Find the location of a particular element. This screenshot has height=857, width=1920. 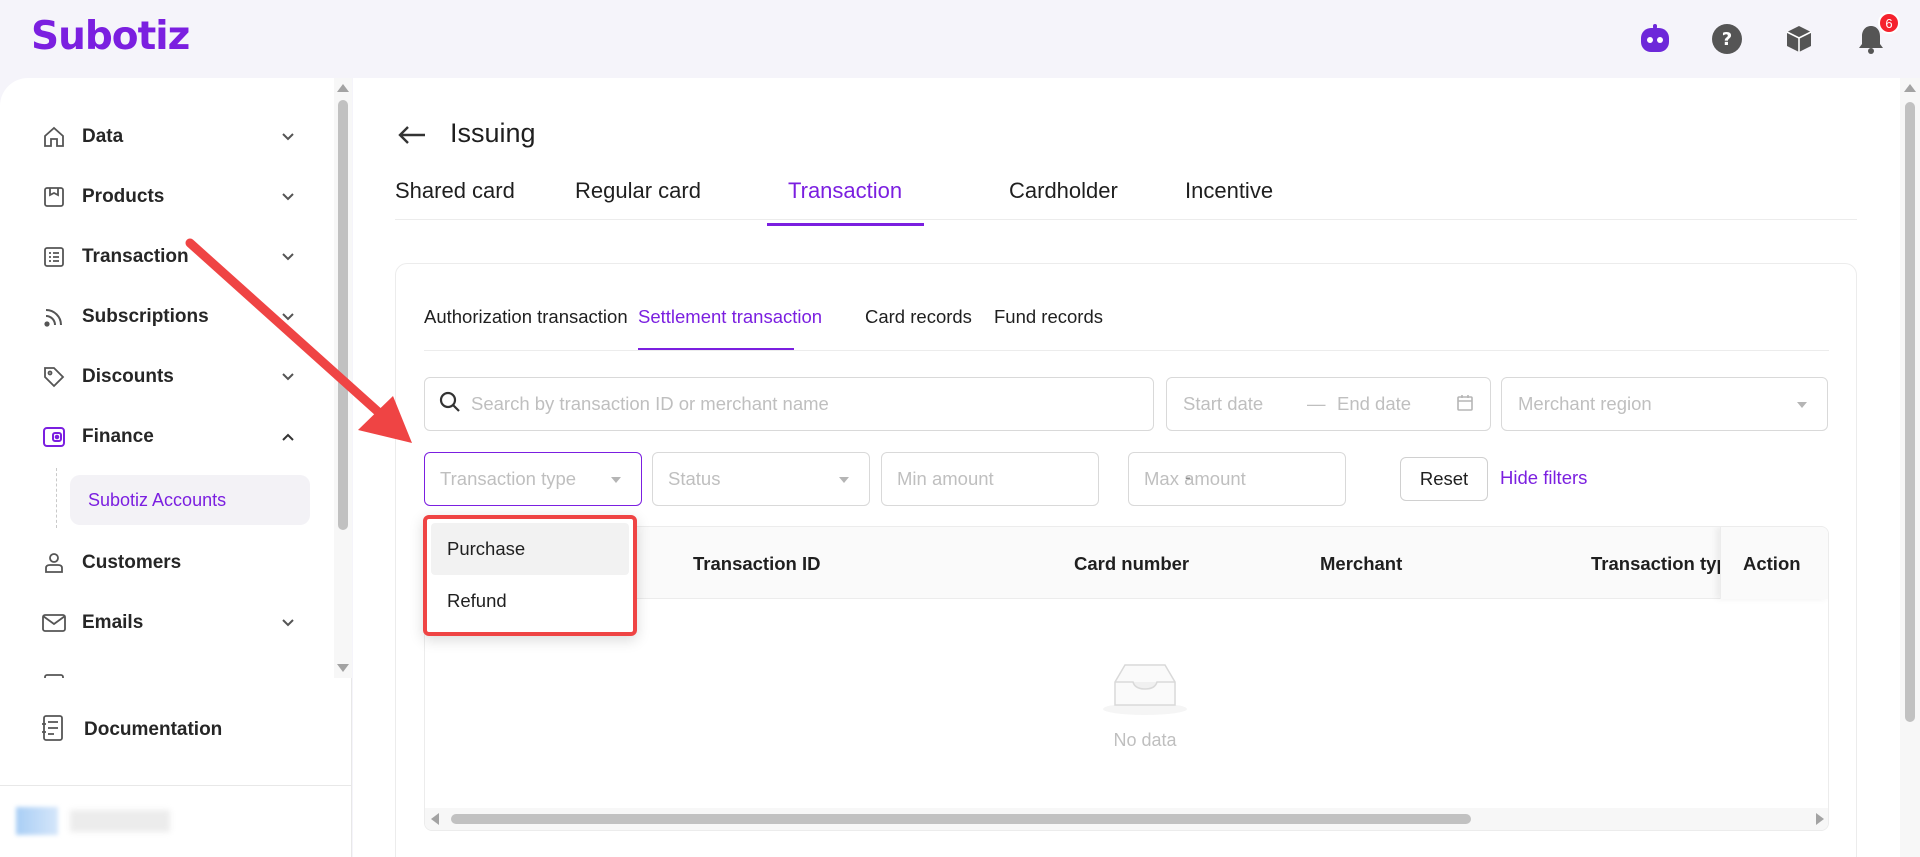

subtab-settlement-transaction: Settlement transaction is located at coordinates (730, 317).